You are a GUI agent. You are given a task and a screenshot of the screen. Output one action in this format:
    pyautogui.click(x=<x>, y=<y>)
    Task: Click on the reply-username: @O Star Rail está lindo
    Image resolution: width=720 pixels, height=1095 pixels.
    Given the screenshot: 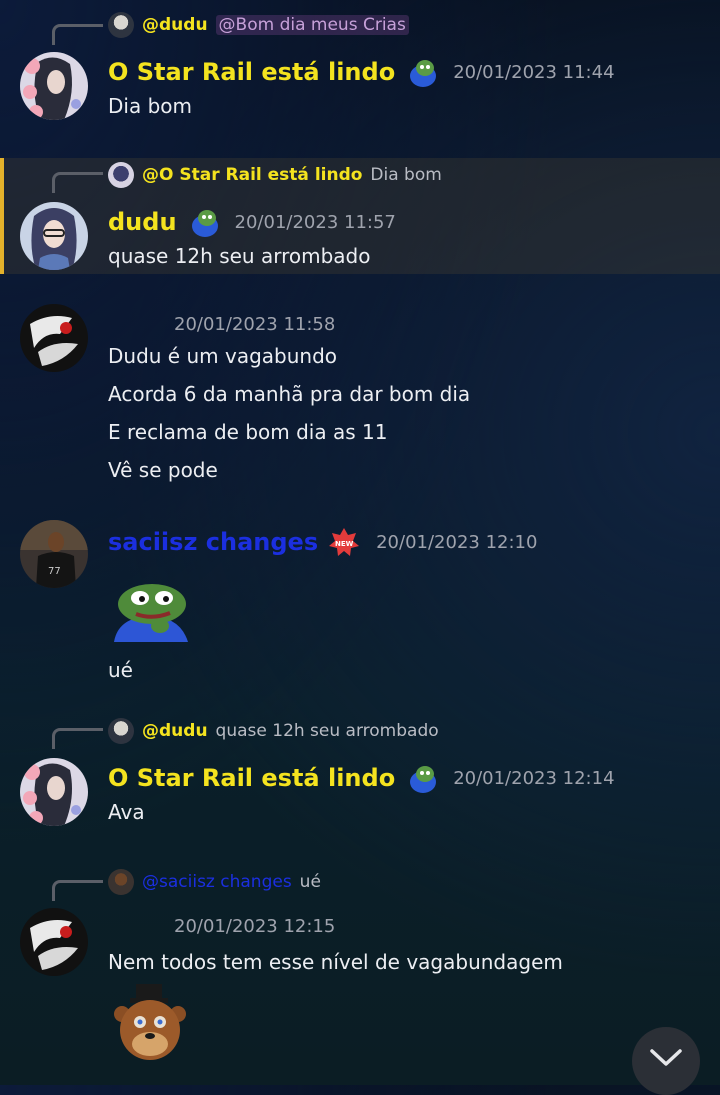 What is the action you would take?
    pyautogui.click(x=252, y=175)
    